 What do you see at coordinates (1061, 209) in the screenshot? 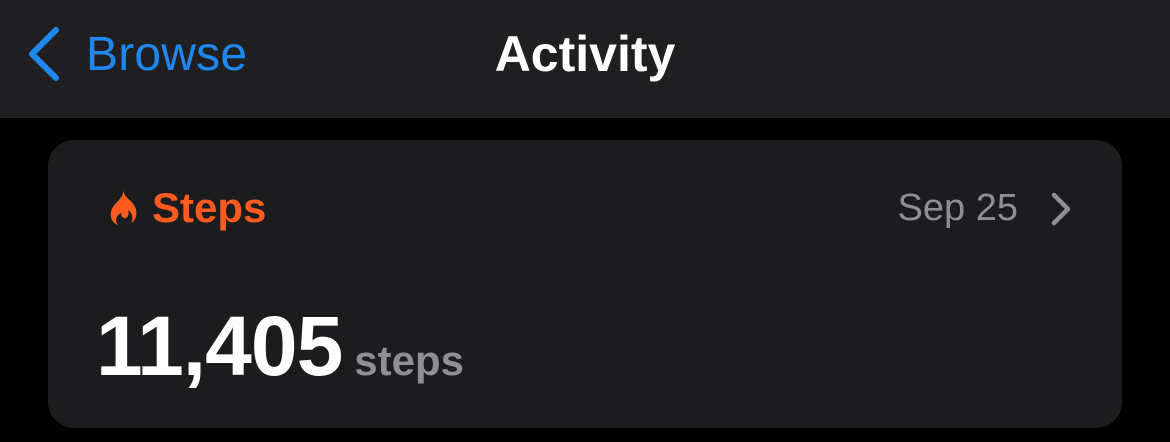
I see `chevron-right-icon` at bounding box center [1061, 209].